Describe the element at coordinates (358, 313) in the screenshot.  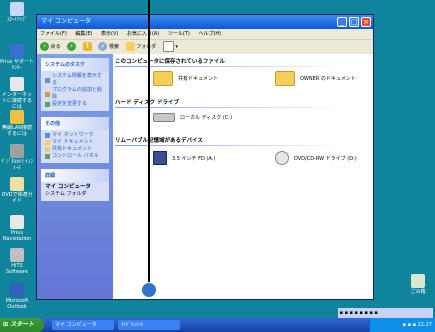
I see `language-bar-icons: ▪ ▪ ▪ ▪ ▪ ▪ ▪ ▪` at that location.